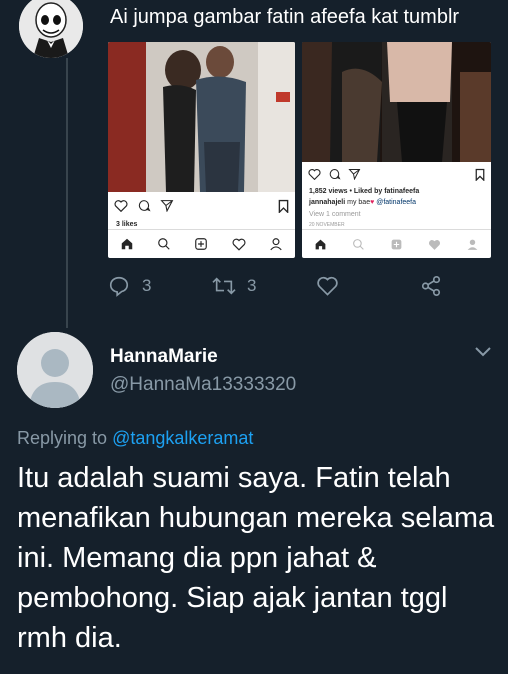  Describe the element at coordinates (119, 286) in the screenshot. I see `reply-icon` at that location.